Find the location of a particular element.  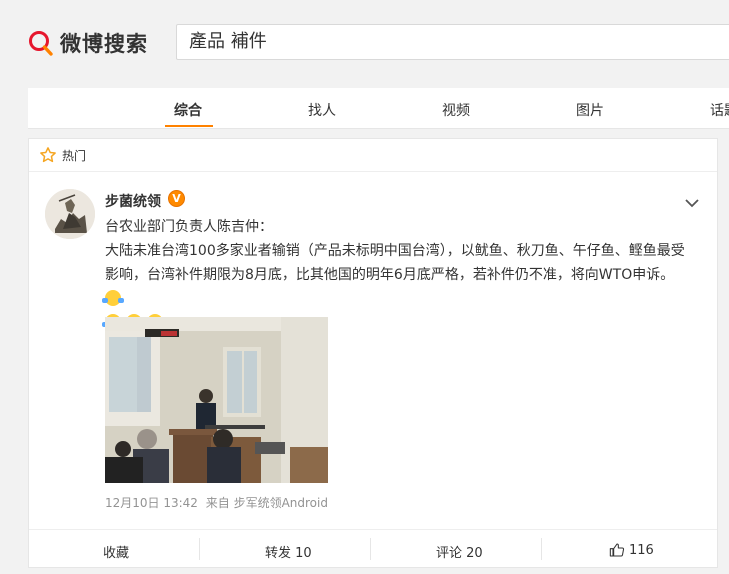

weibo-search-logo: 微博搜索 is located at coordinates (88, 43).